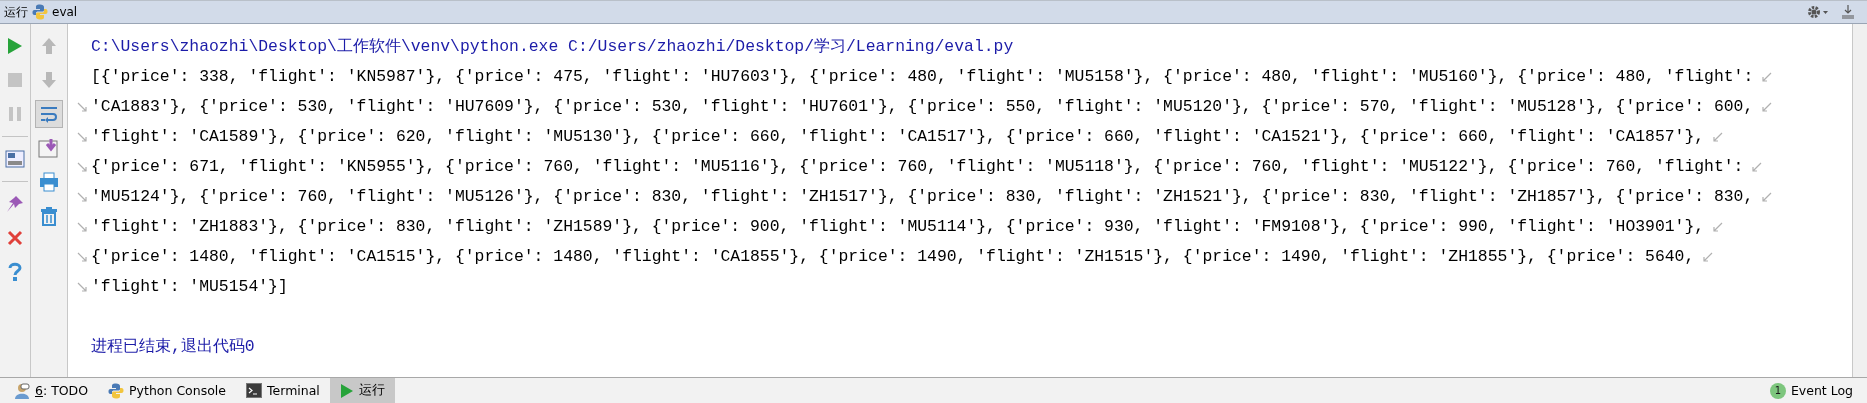 This screenshot has width=1867, height=403. I want to click on soft-wrap-icon, so click(49, 114).